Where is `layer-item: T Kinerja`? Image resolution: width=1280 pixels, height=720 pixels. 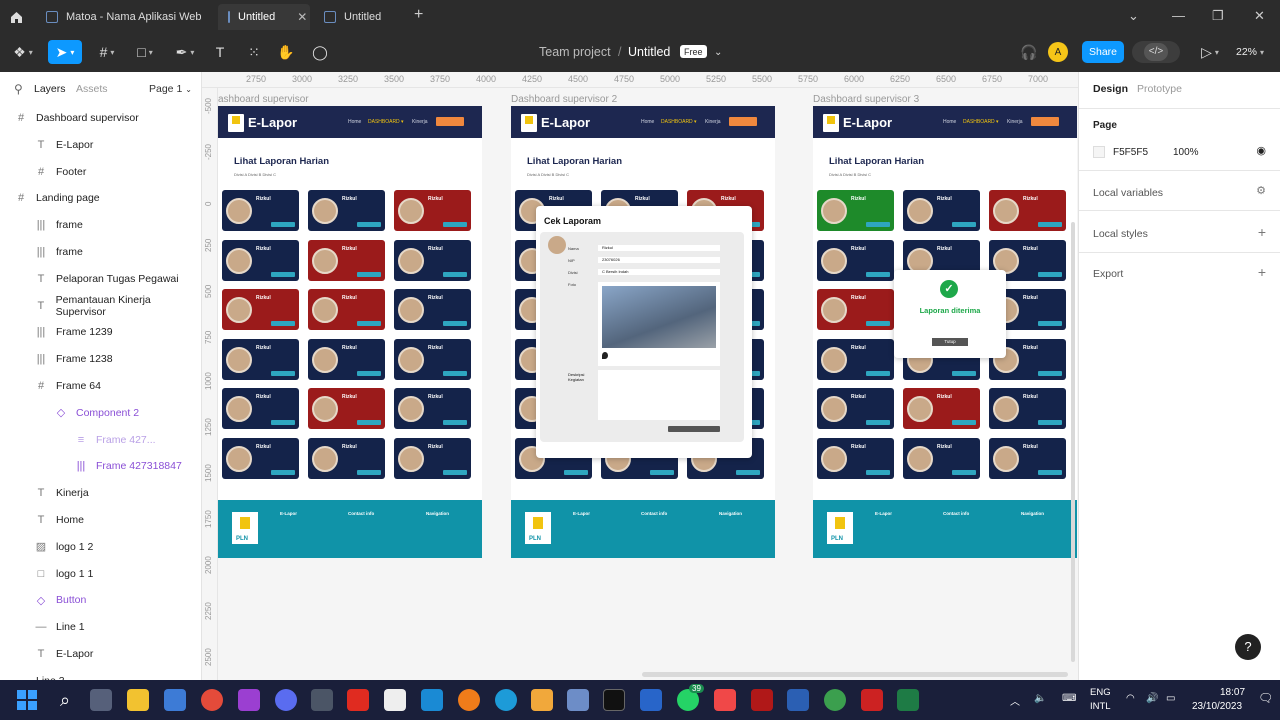
layer-item: T Kinerja is located at coordinates (100, 493).